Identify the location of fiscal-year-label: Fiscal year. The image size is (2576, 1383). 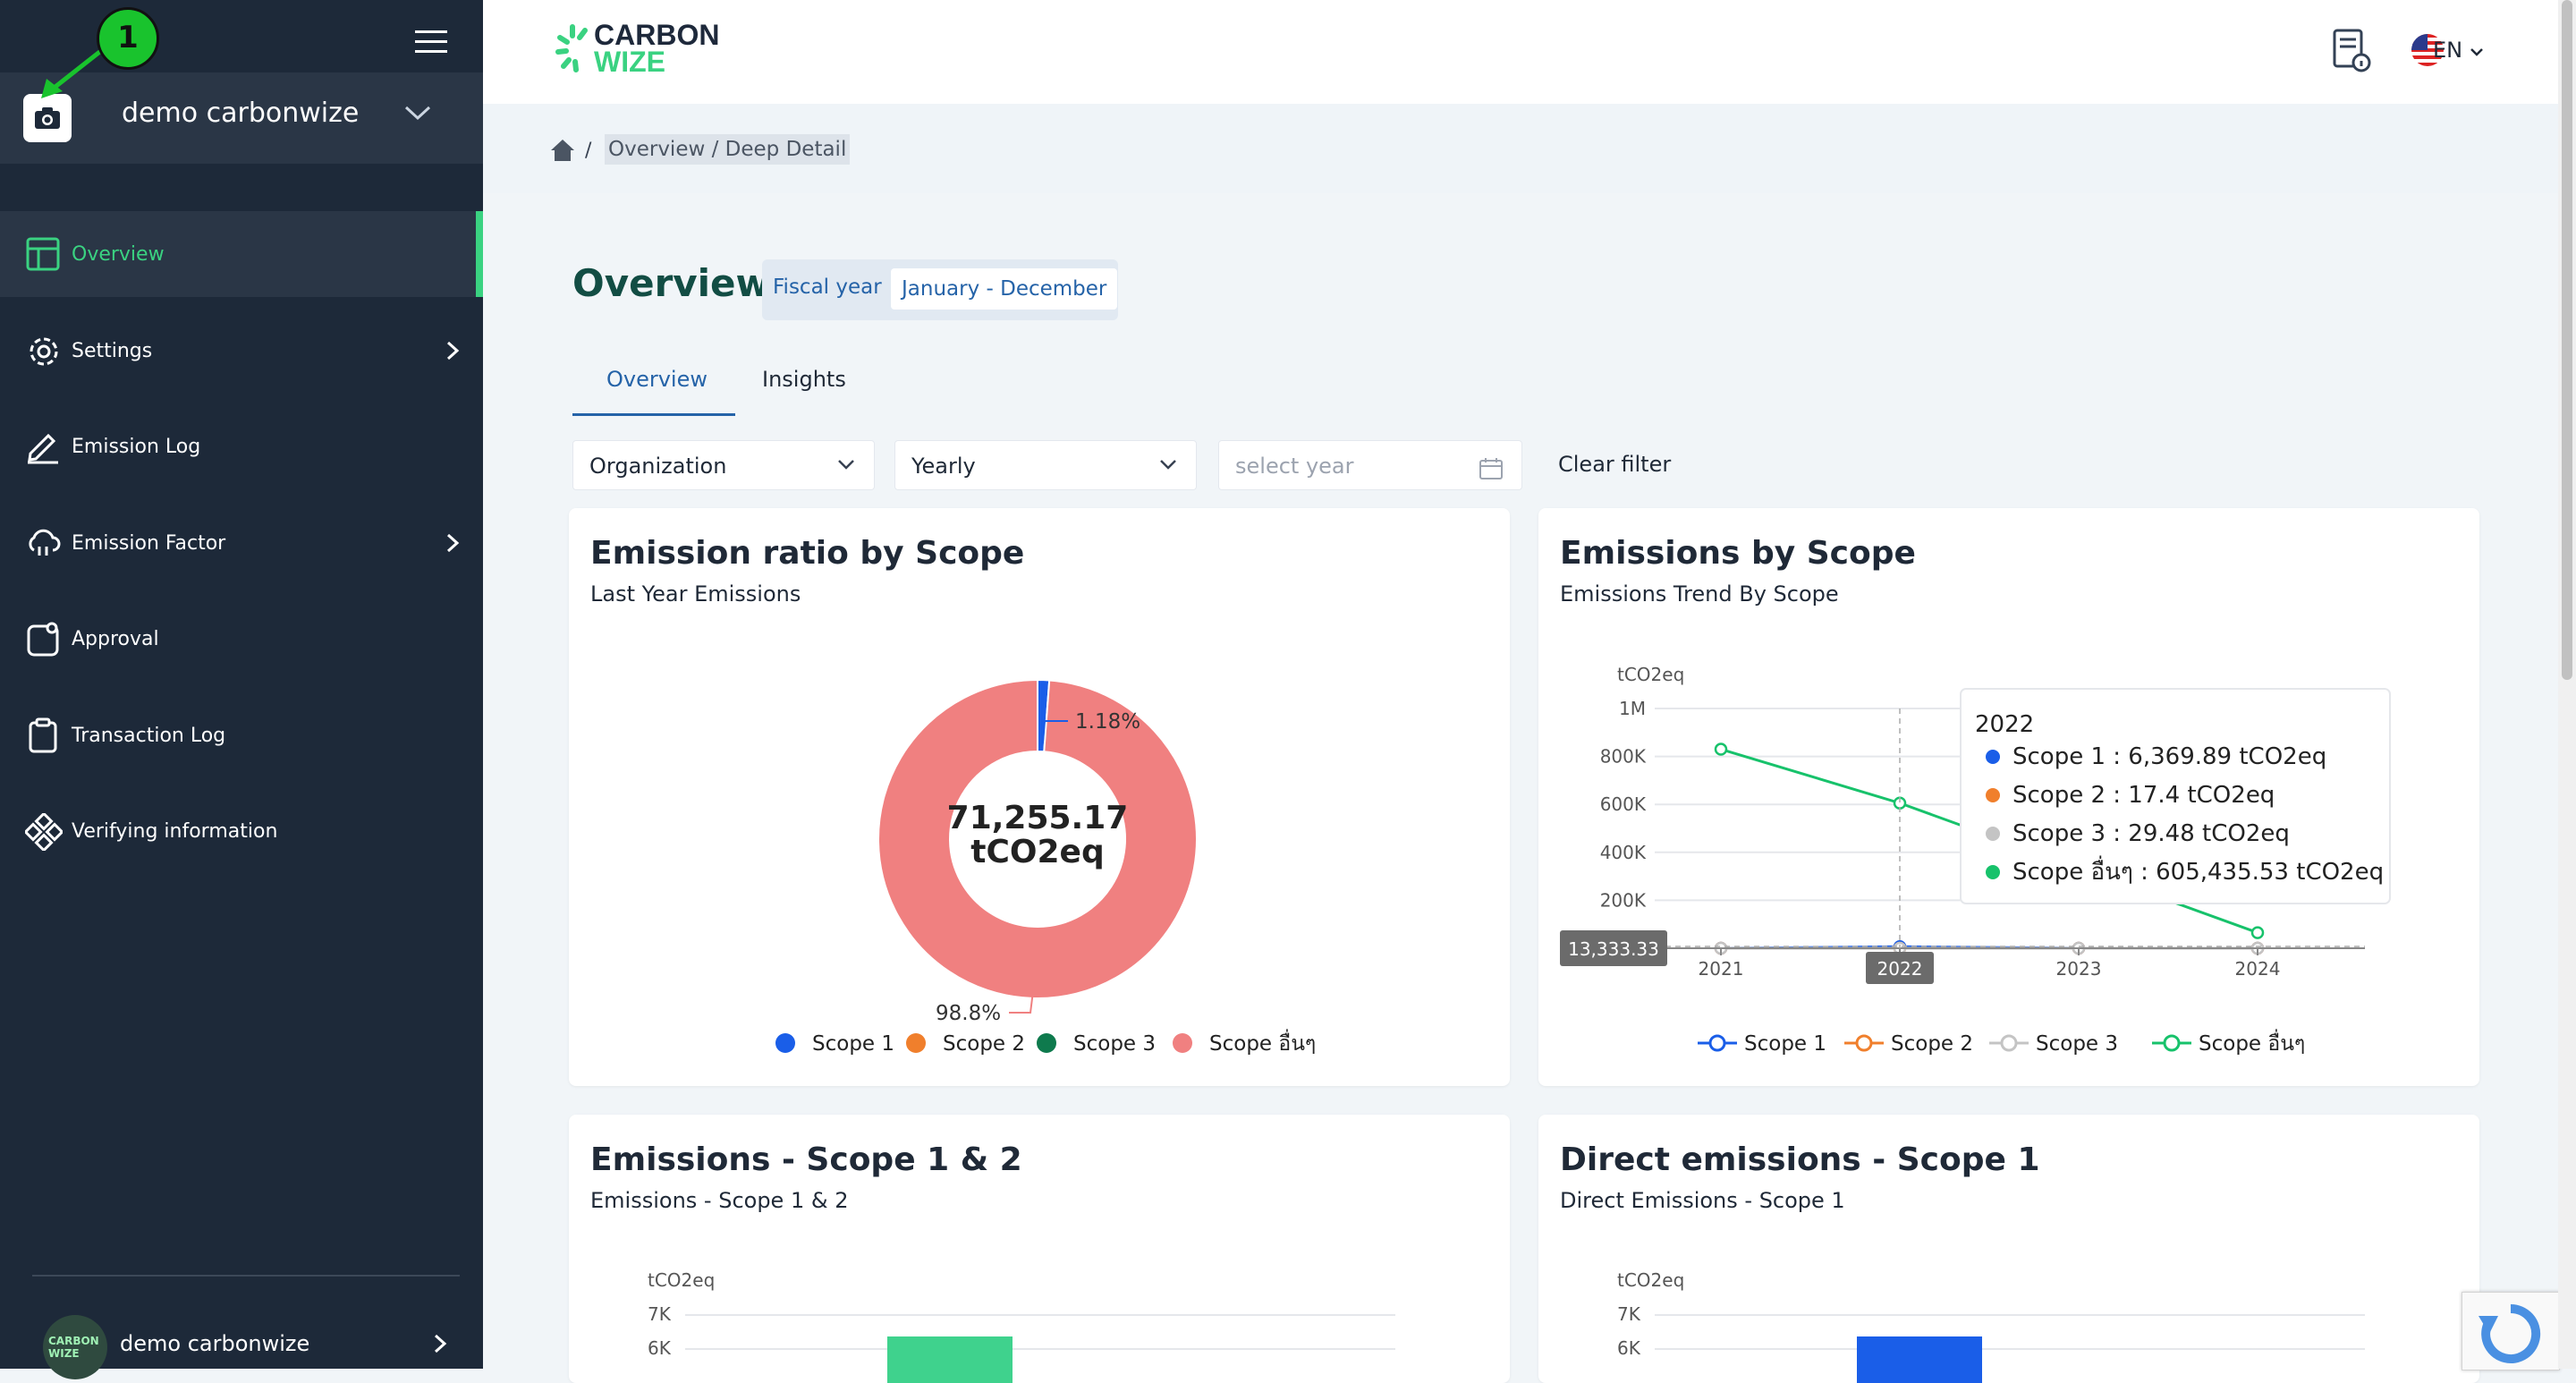
(827, 287).